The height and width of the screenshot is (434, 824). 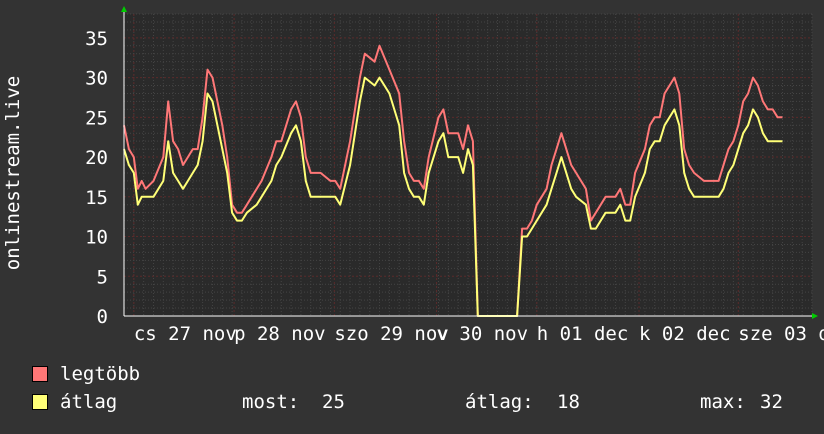 I want to click on stat-max-value: 32, so click(x=771, y=402).